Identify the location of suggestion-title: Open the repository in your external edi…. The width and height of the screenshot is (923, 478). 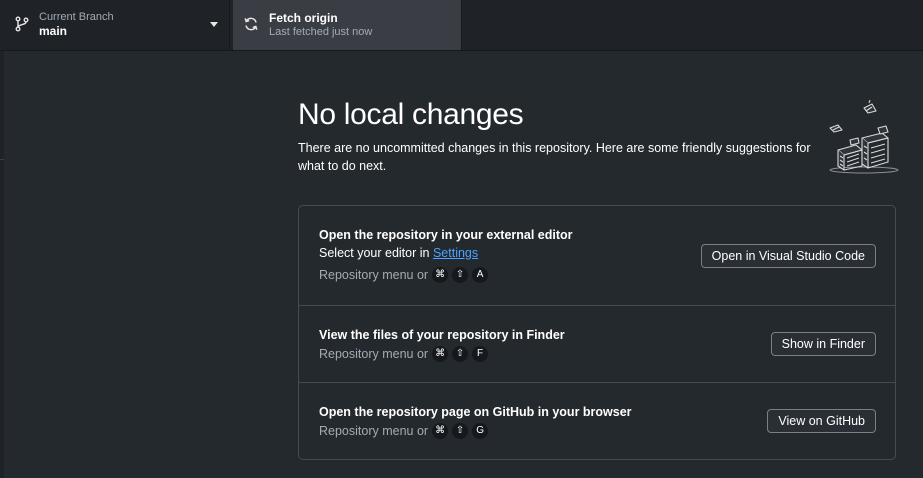
(446, 235).